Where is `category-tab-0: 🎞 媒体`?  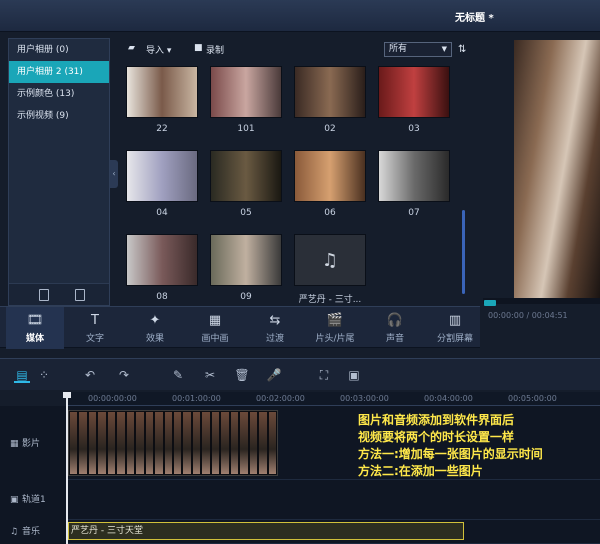 category-tab-0: 🎞 媒体 is located at coordinates (35, 328).